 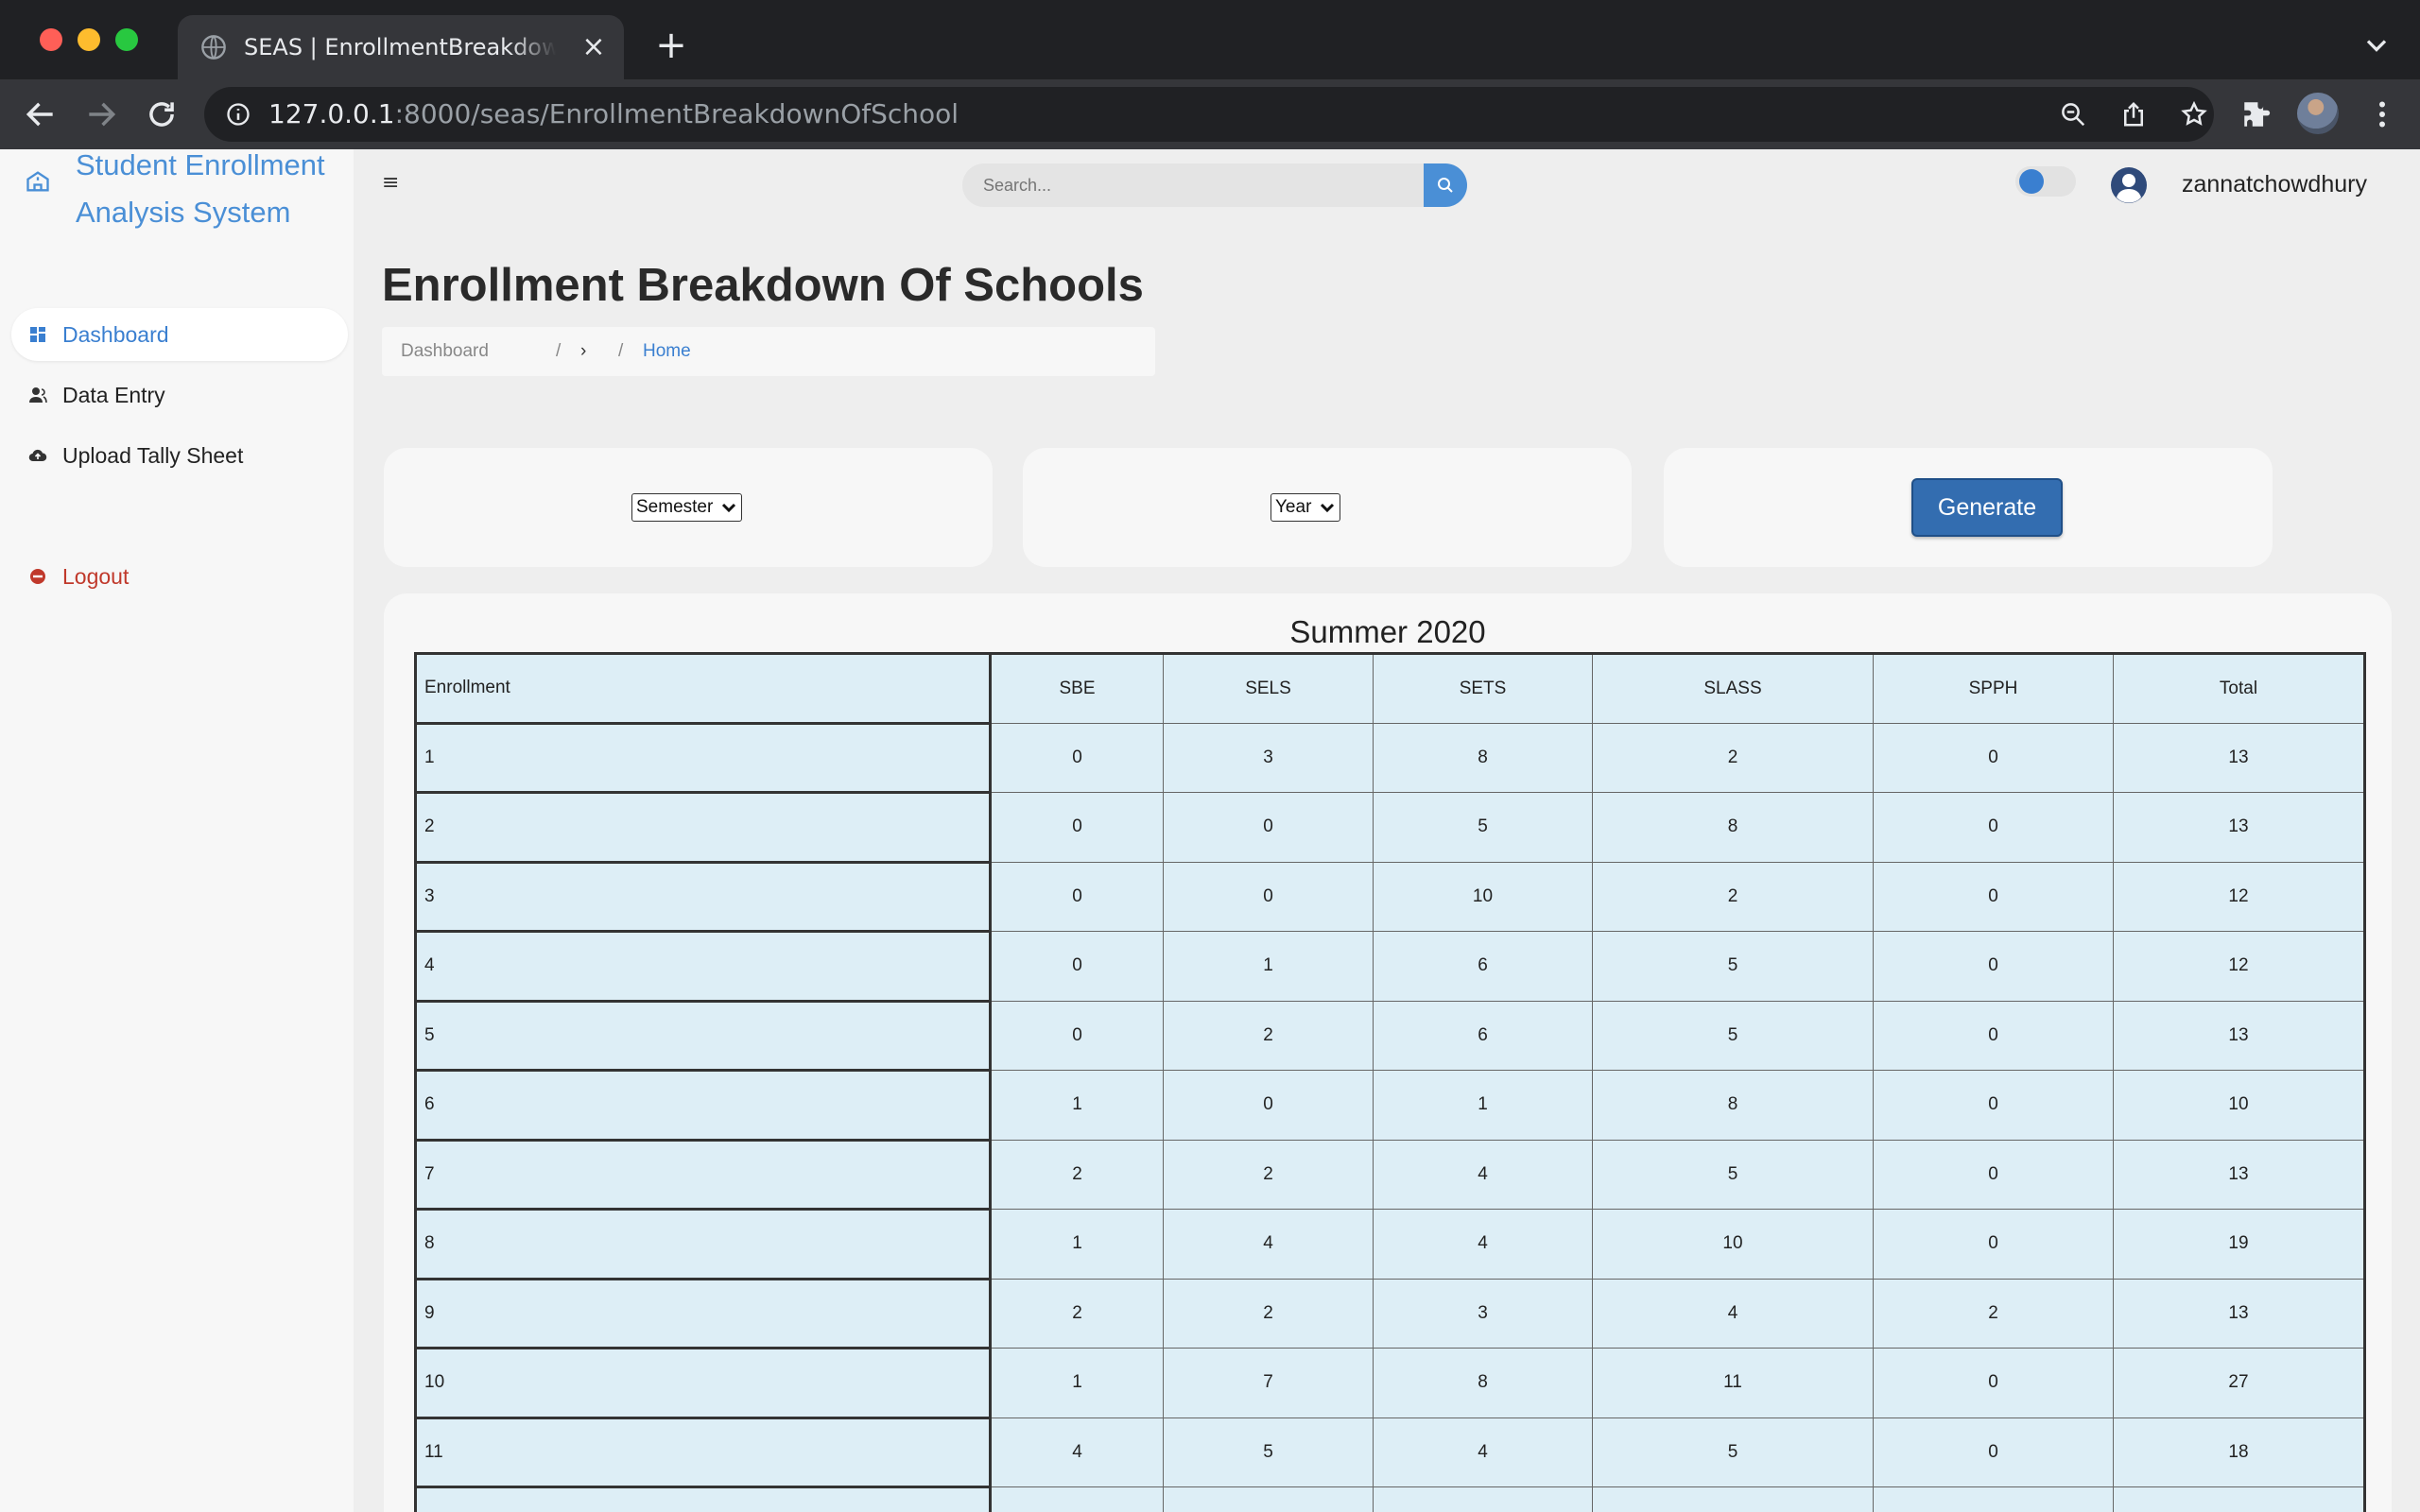 I want to click on toggle-knob, so click(x=2031, y=181).